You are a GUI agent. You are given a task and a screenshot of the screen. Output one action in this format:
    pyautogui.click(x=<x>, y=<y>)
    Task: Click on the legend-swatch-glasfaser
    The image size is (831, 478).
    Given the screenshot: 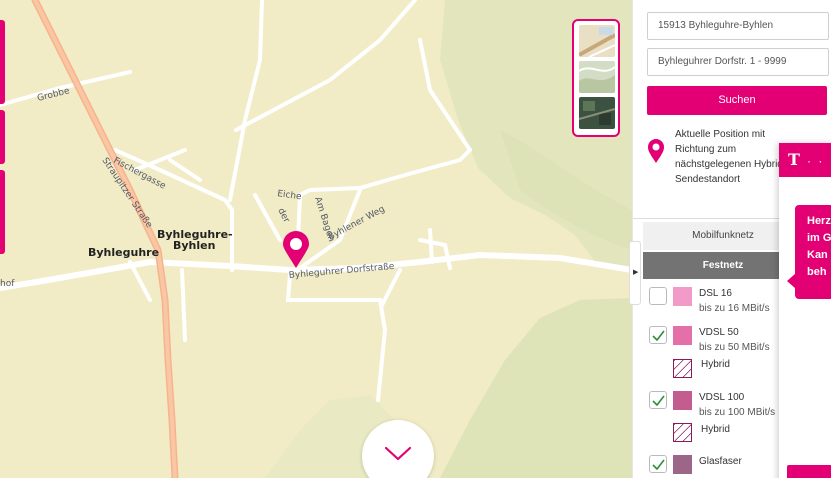 What is the action you would take?
    pyautogui.click(x=682, y=464)
    